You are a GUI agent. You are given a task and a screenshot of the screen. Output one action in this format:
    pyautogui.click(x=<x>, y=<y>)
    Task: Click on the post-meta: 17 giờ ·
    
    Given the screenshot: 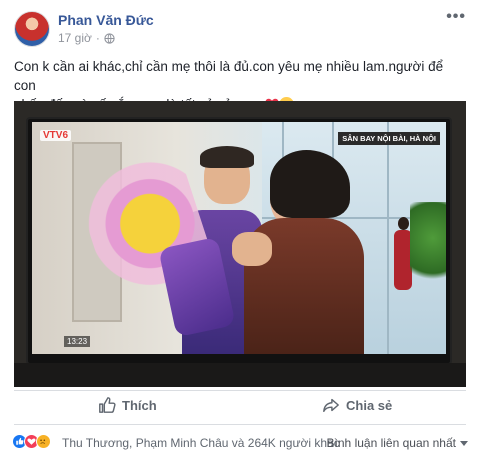 What is the action you would take?
    pyautogui.click(x=86, y=38)
    